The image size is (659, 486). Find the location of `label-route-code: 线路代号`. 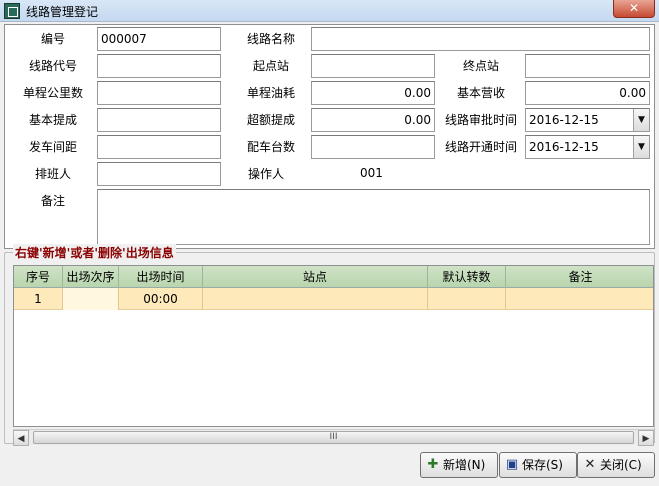

label-route-code: 线路代号 is located at coordinates (52, 66).